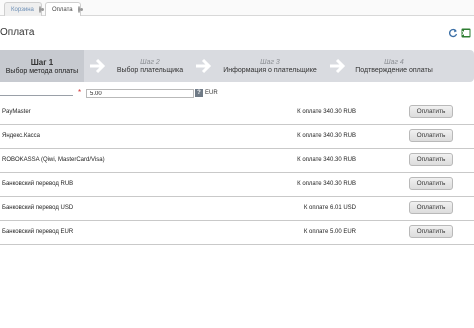 This screenshot has width=474, height=328. I want to click on step-label: Выбор плательщика, so click(150, 70).